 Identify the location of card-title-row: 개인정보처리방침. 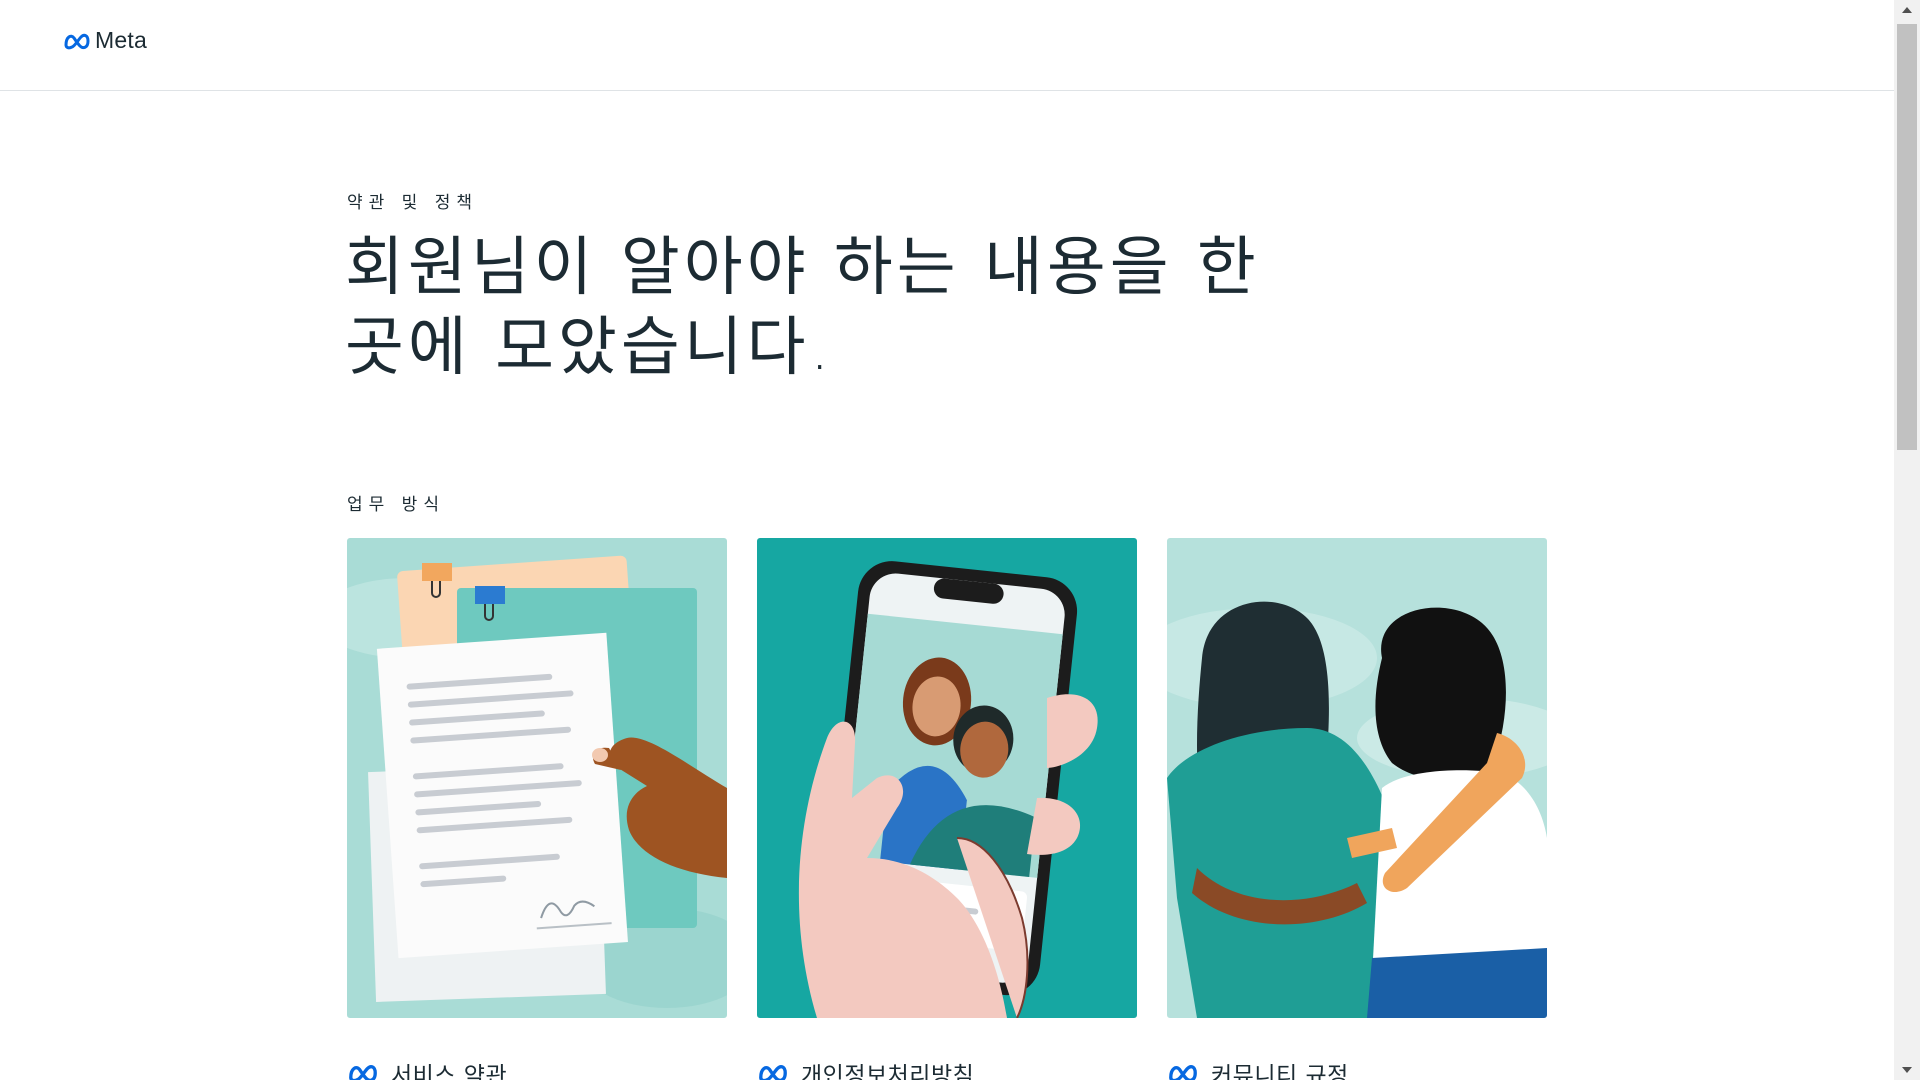
(865, 1068).